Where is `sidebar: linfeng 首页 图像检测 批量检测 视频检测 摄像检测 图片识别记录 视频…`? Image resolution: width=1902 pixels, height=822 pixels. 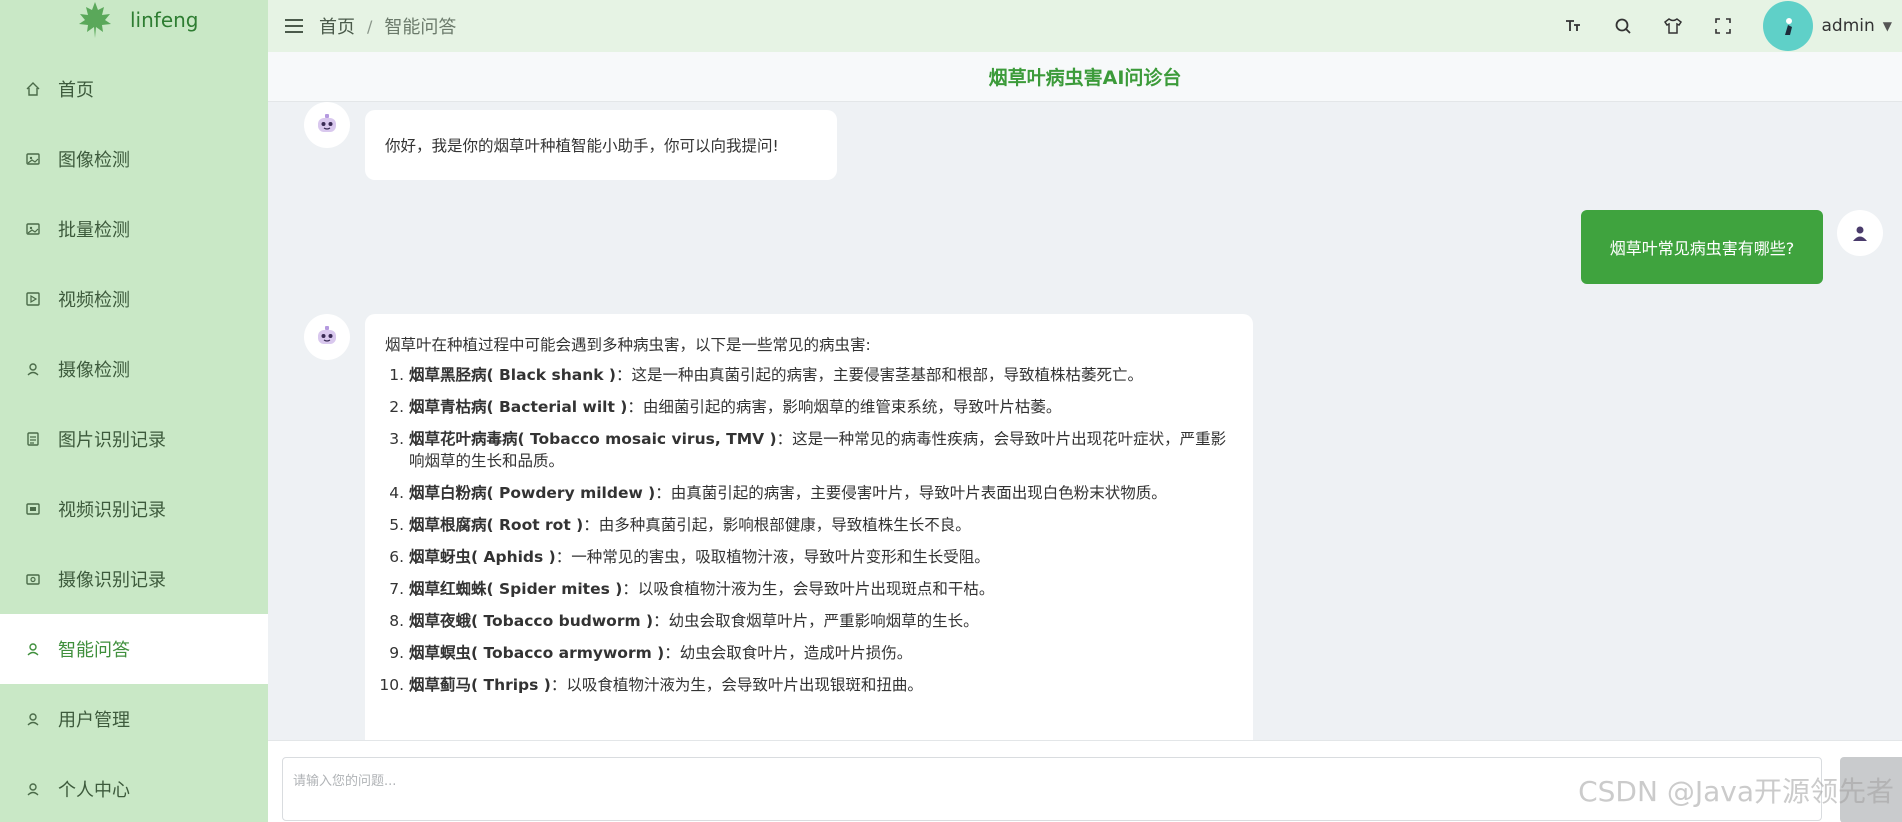
sidebar: linfeng 首页 图像检测 批量检测 视频检测 摄像检测 图片识别记录 视频… is located at coordinates (134, 411).